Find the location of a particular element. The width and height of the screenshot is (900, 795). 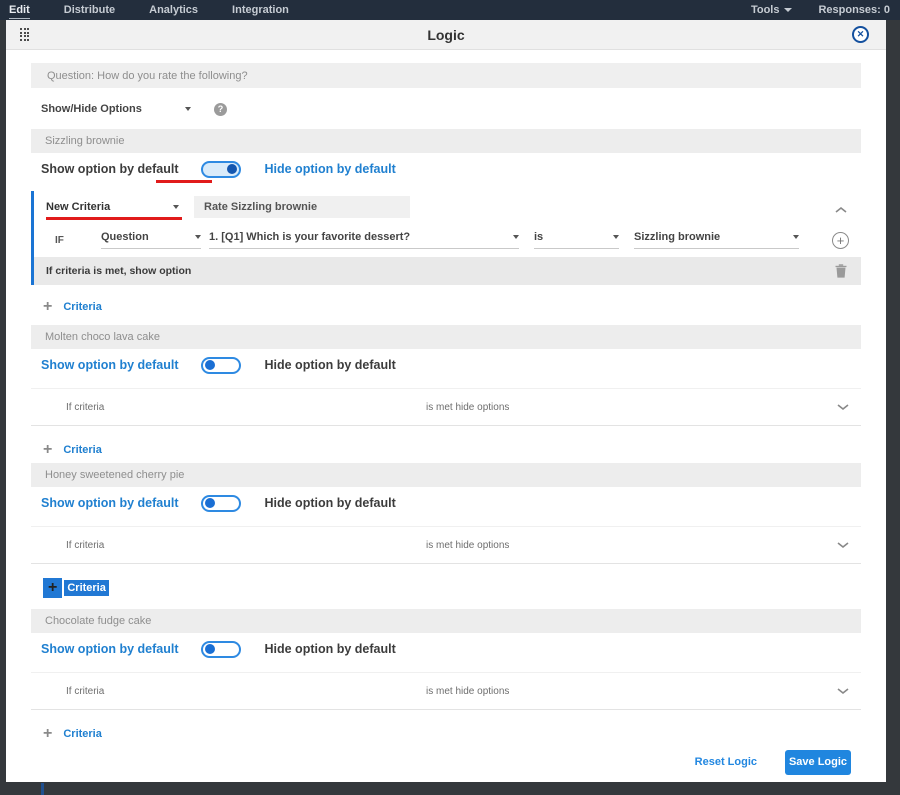

section-header: Honey sweetened cherry pie is located at coordinates (446, 475).